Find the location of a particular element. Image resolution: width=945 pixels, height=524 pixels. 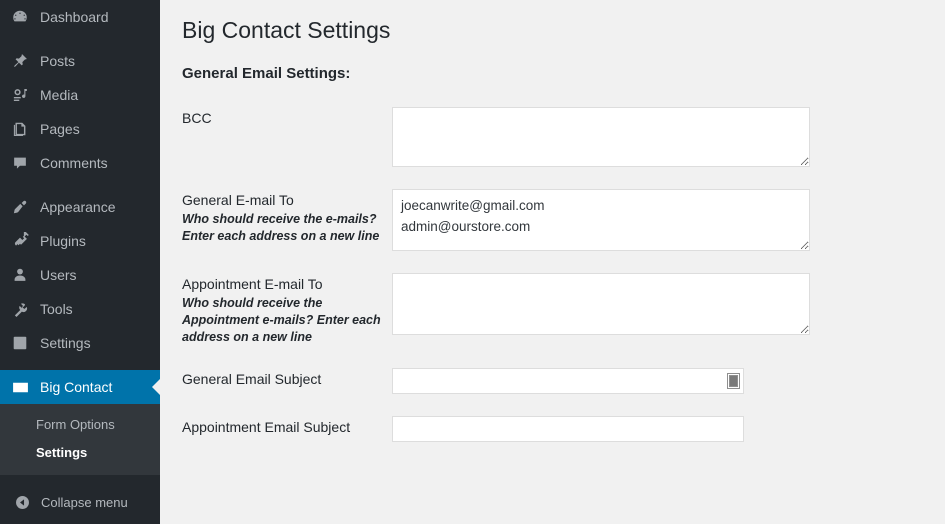

sidebar-item-label: Appearance is located at coordinates (78, 207).